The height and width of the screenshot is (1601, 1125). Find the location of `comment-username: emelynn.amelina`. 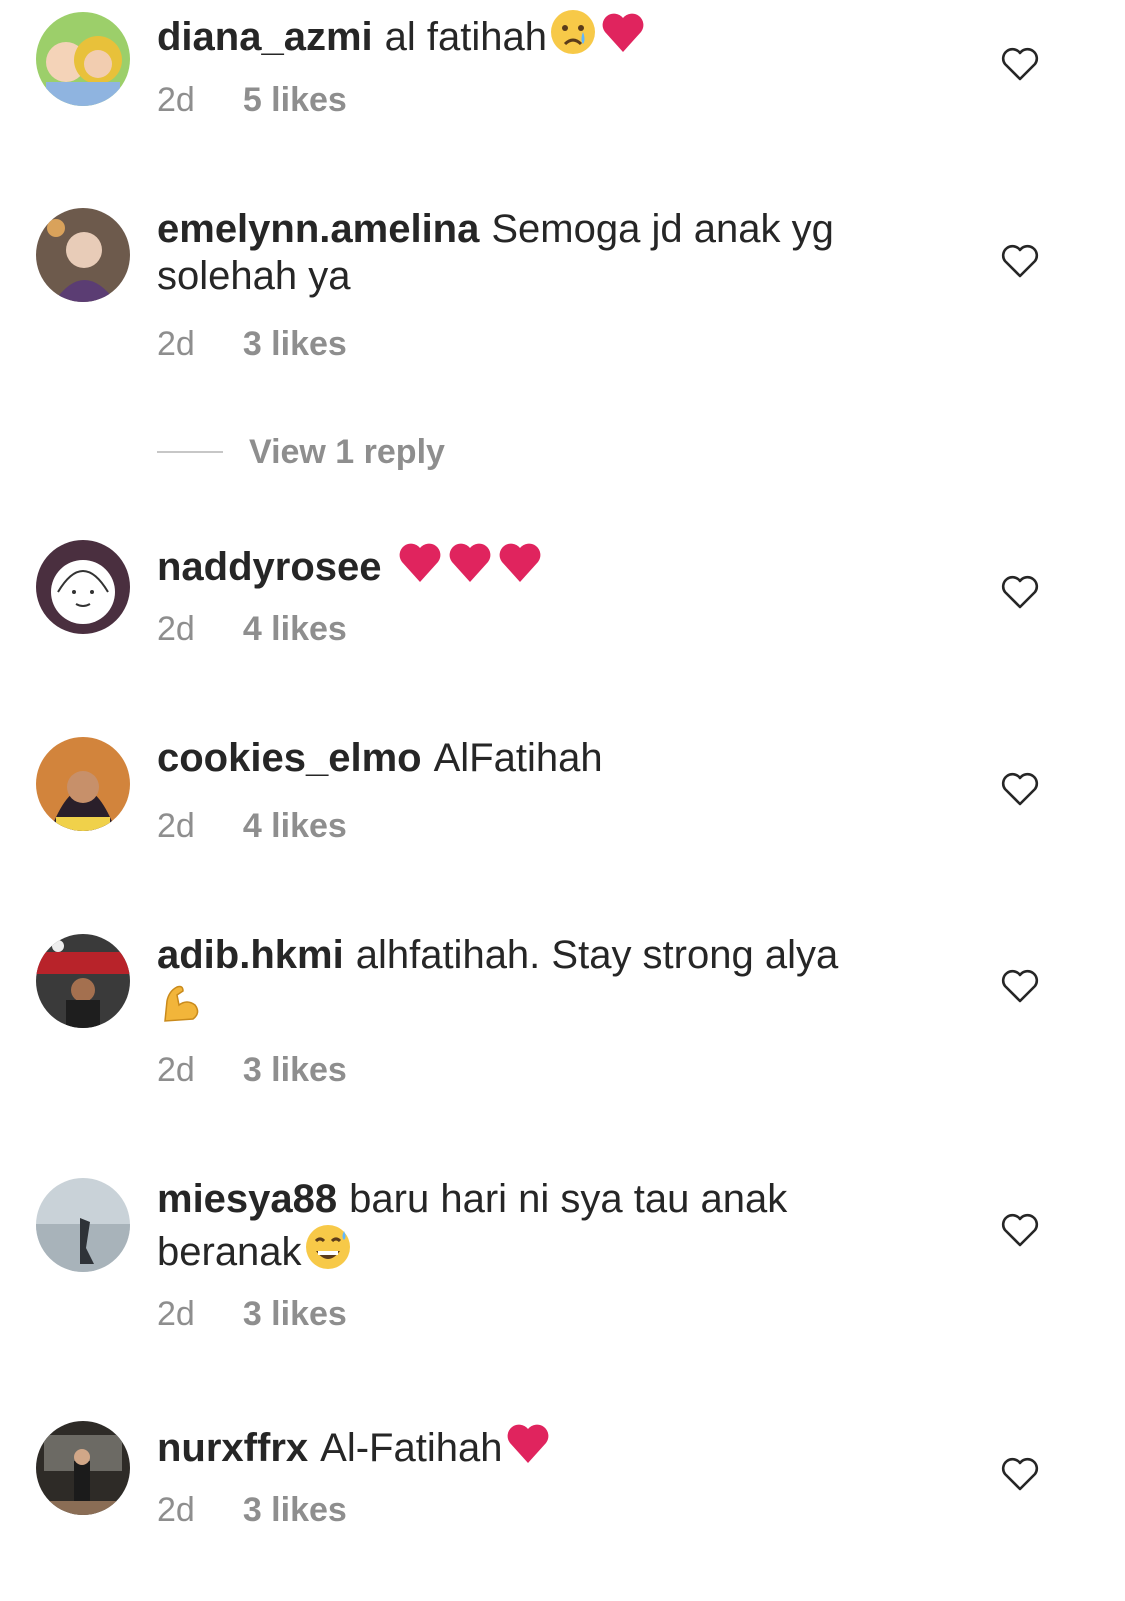

comment-username: emelynn.amelina is located at coordinates (318, 229).